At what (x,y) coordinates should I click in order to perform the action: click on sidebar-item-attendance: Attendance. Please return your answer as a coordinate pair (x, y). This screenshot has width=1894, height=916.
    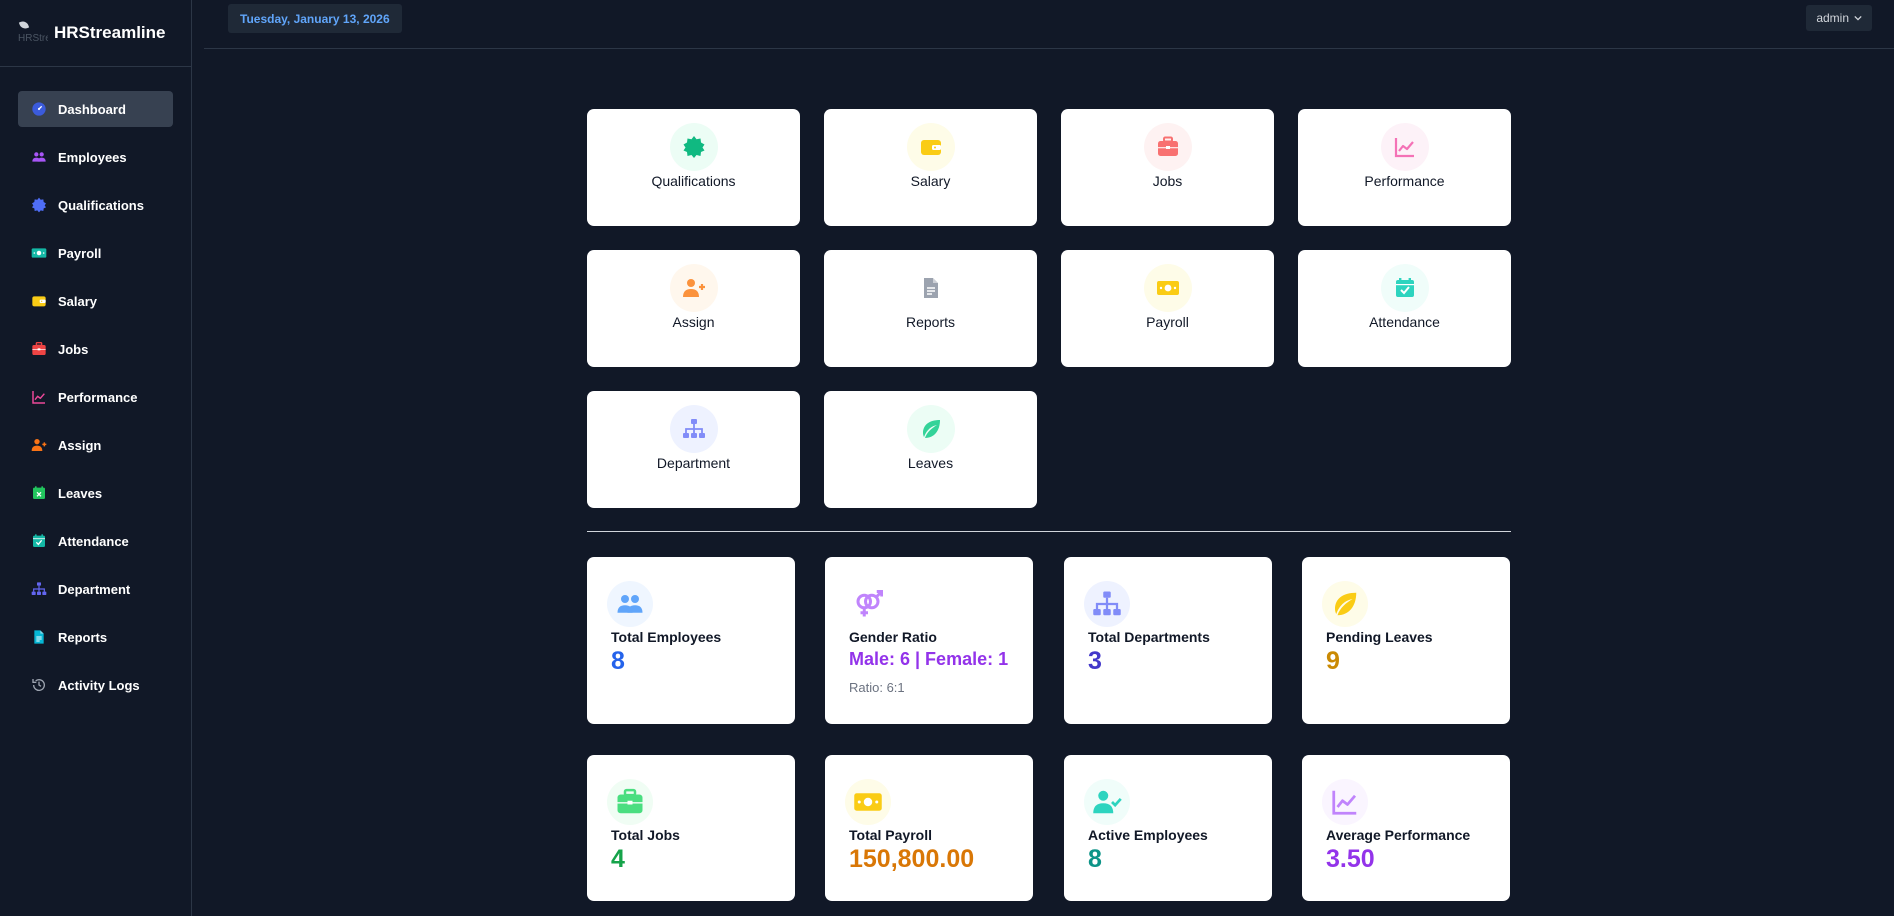
    Looking at the image, I should click on (95, 541).